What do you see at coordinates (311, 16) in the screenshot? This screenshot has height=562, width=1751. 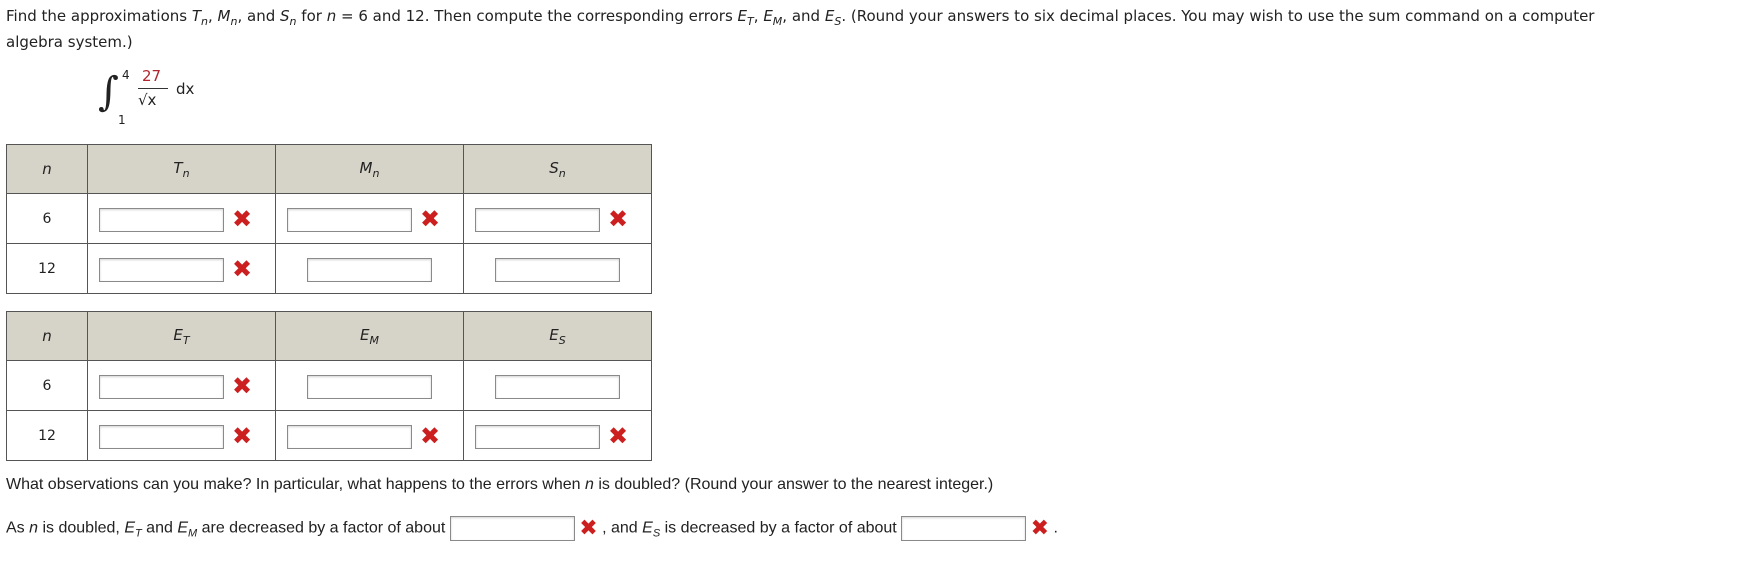 I see `prompt-text: for` at bounding box center [311, 16].